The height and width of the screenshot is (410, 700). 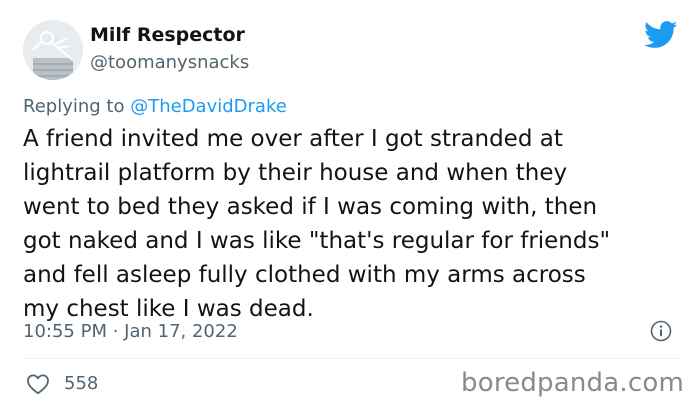 I want to click on avatar, so click(x=53, y=50).